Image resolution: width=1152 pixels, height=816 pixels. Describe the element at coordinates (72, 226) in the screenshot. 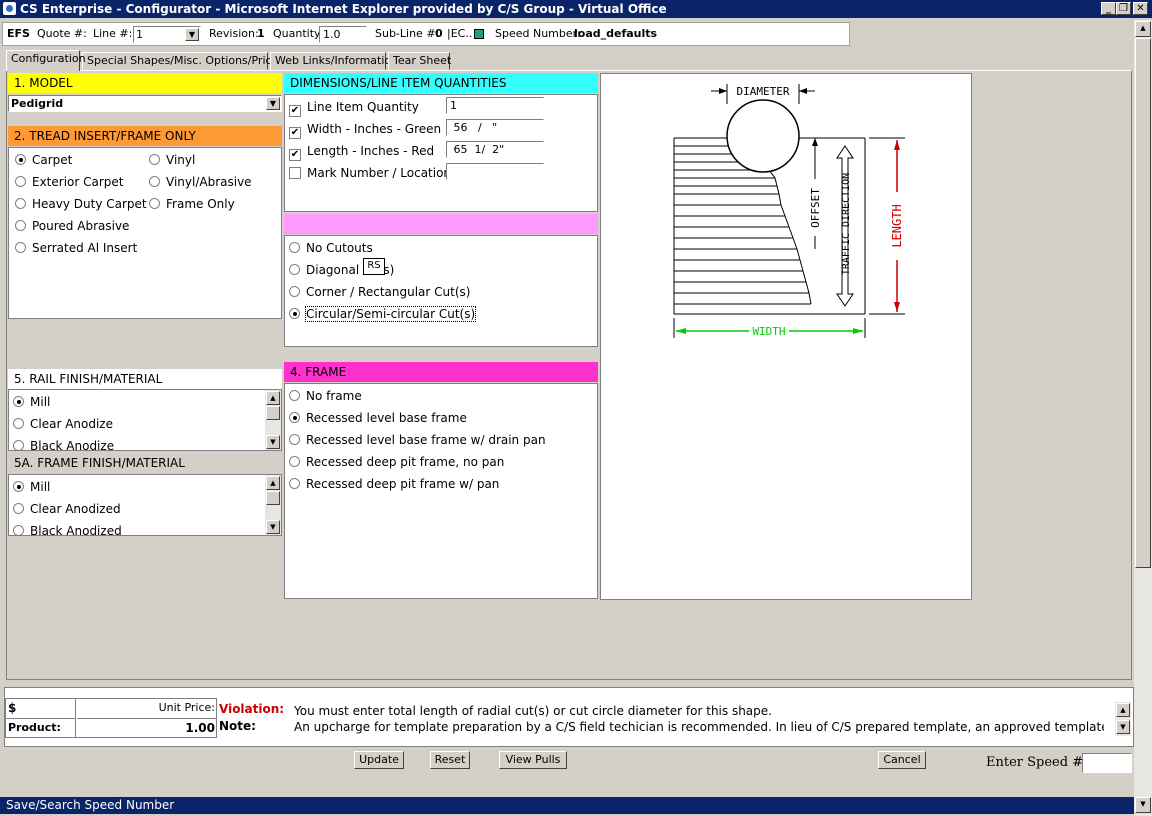

I see `tread-option-poured-abrasive: Poured Abrasive` at that location.